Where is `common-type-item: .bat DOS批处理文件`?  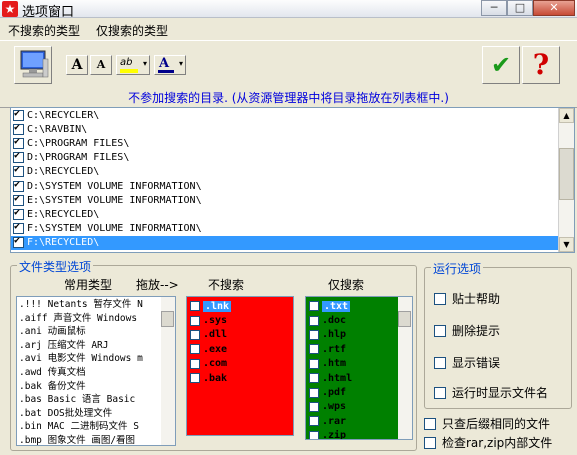
common-type-item: .bat DOS批处理文件 is located at coordinates (89, 414).